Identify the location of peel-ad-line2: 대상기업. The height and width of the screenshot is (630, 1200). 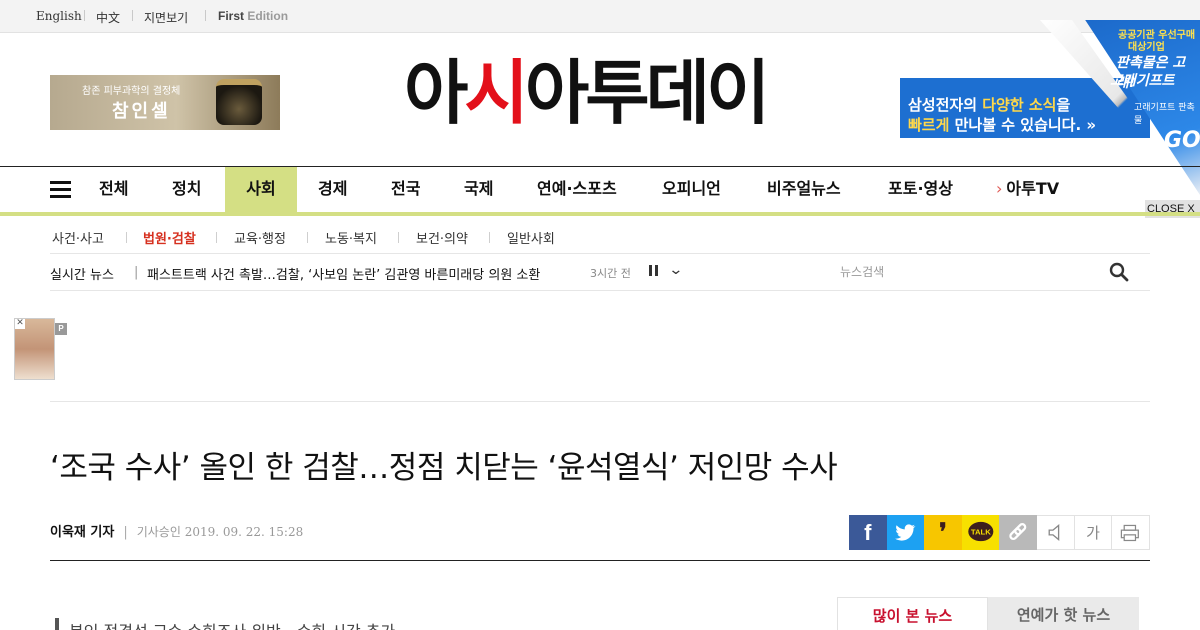
(1146, 47).